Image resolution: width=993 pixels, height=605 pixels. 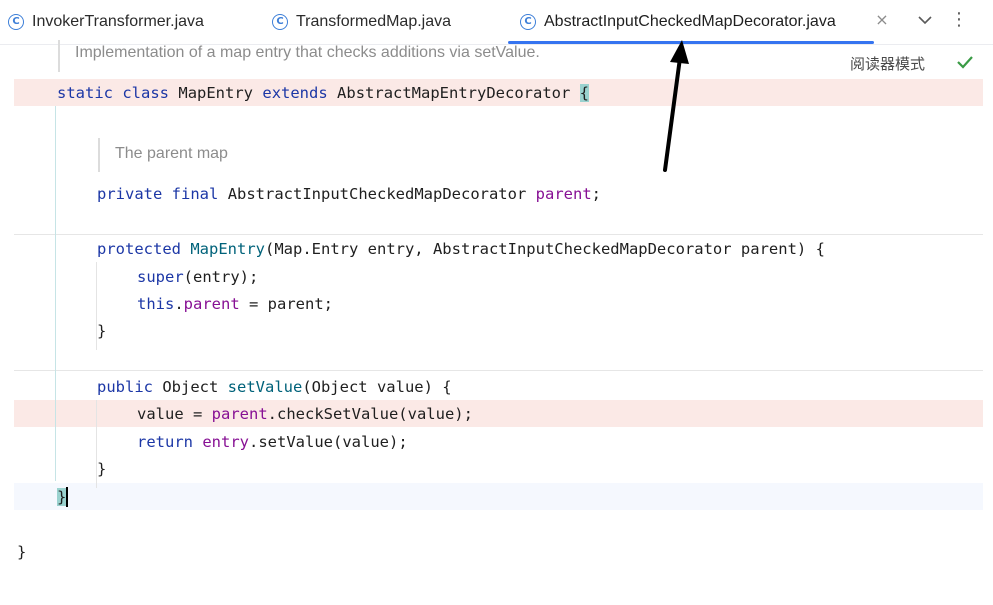 I want to click on field-name: entry, so click(x=226, y=442).